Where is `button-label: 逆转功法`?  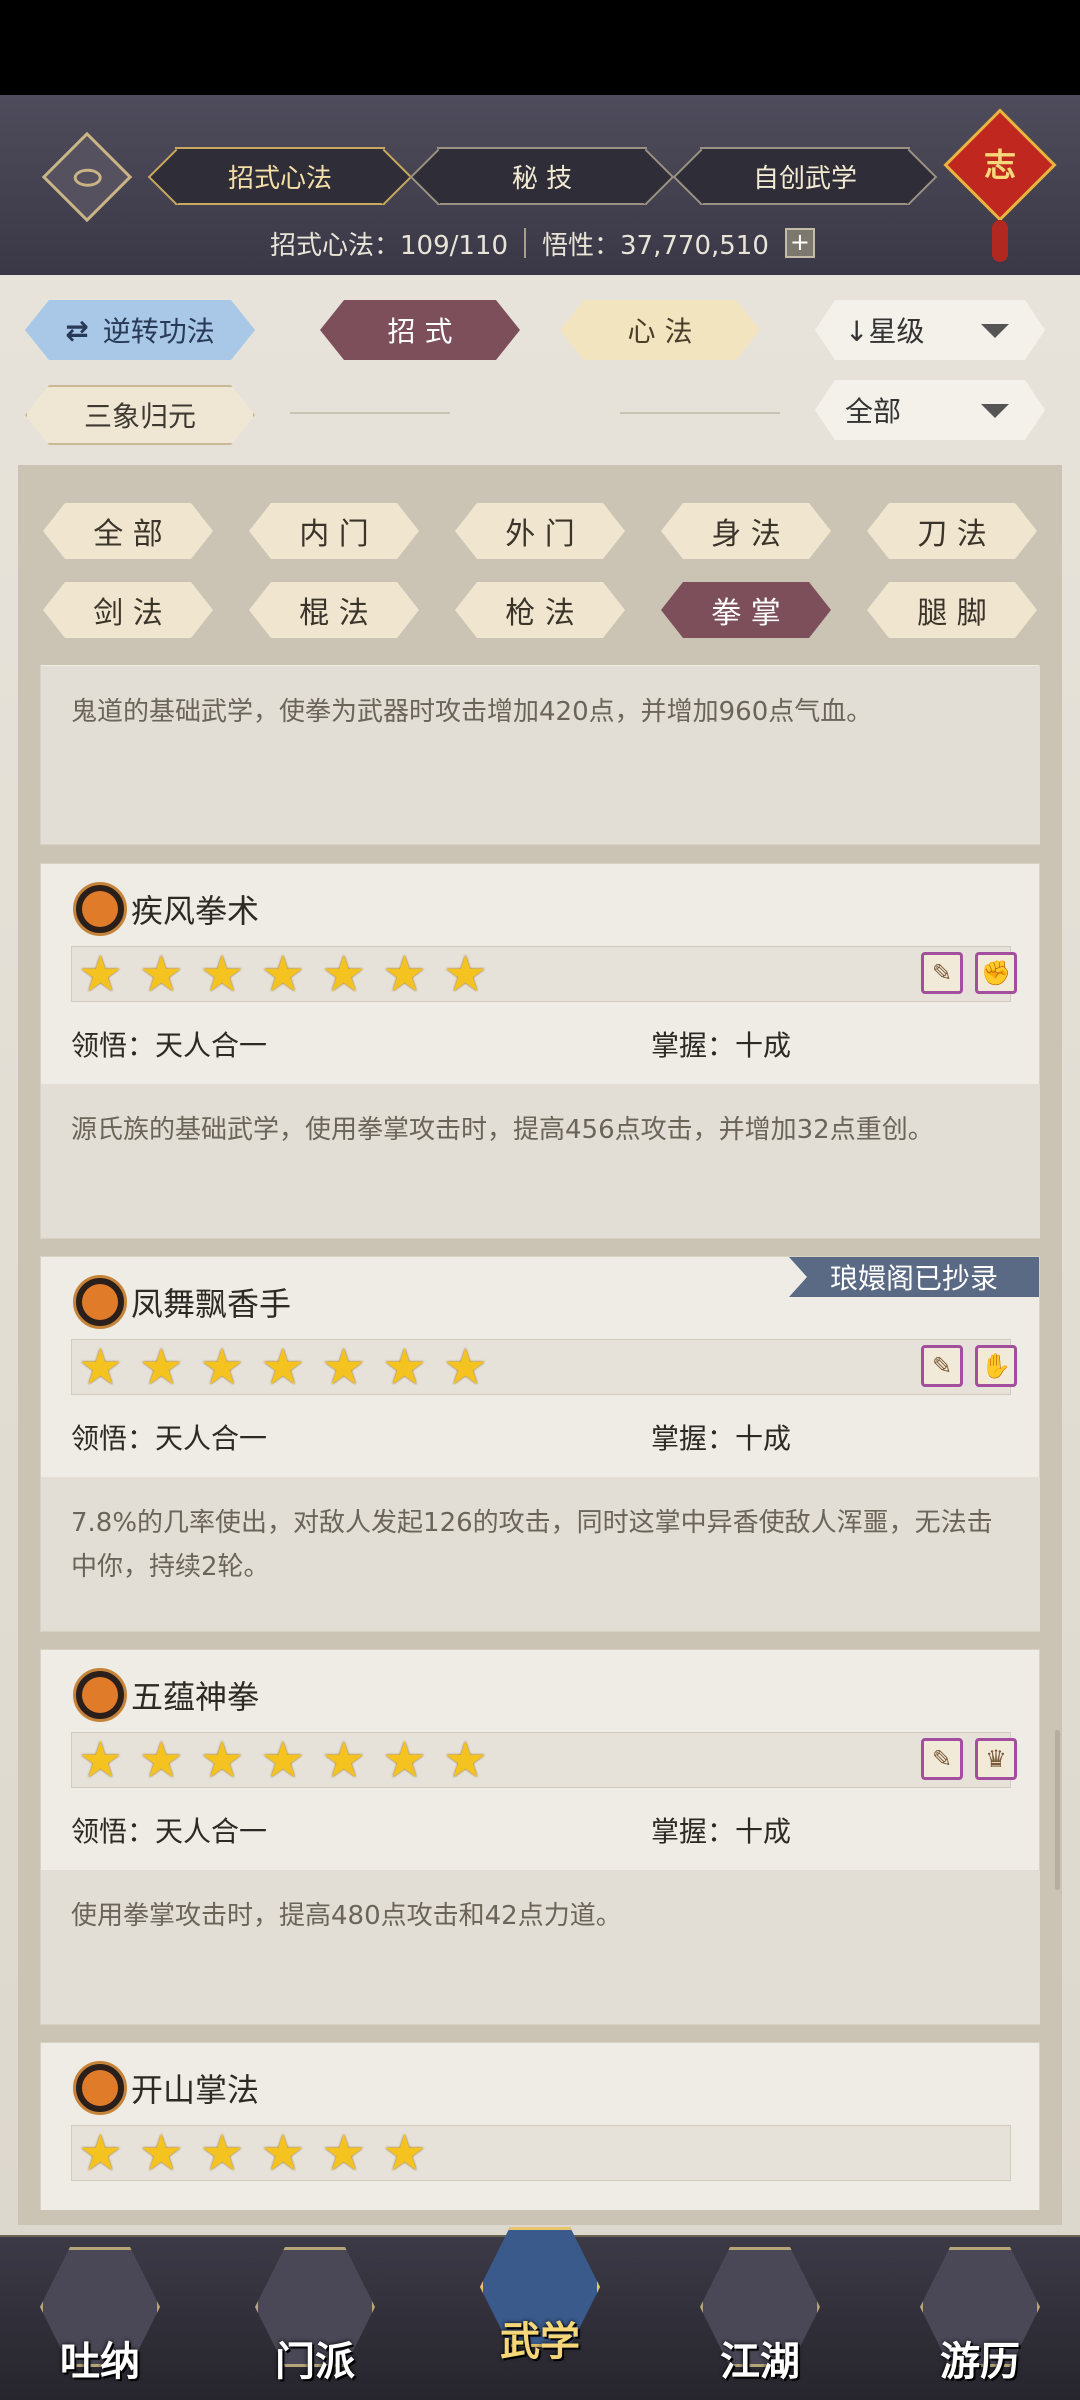 button-label: 逆转功法 is located at coordinates (158, 331).